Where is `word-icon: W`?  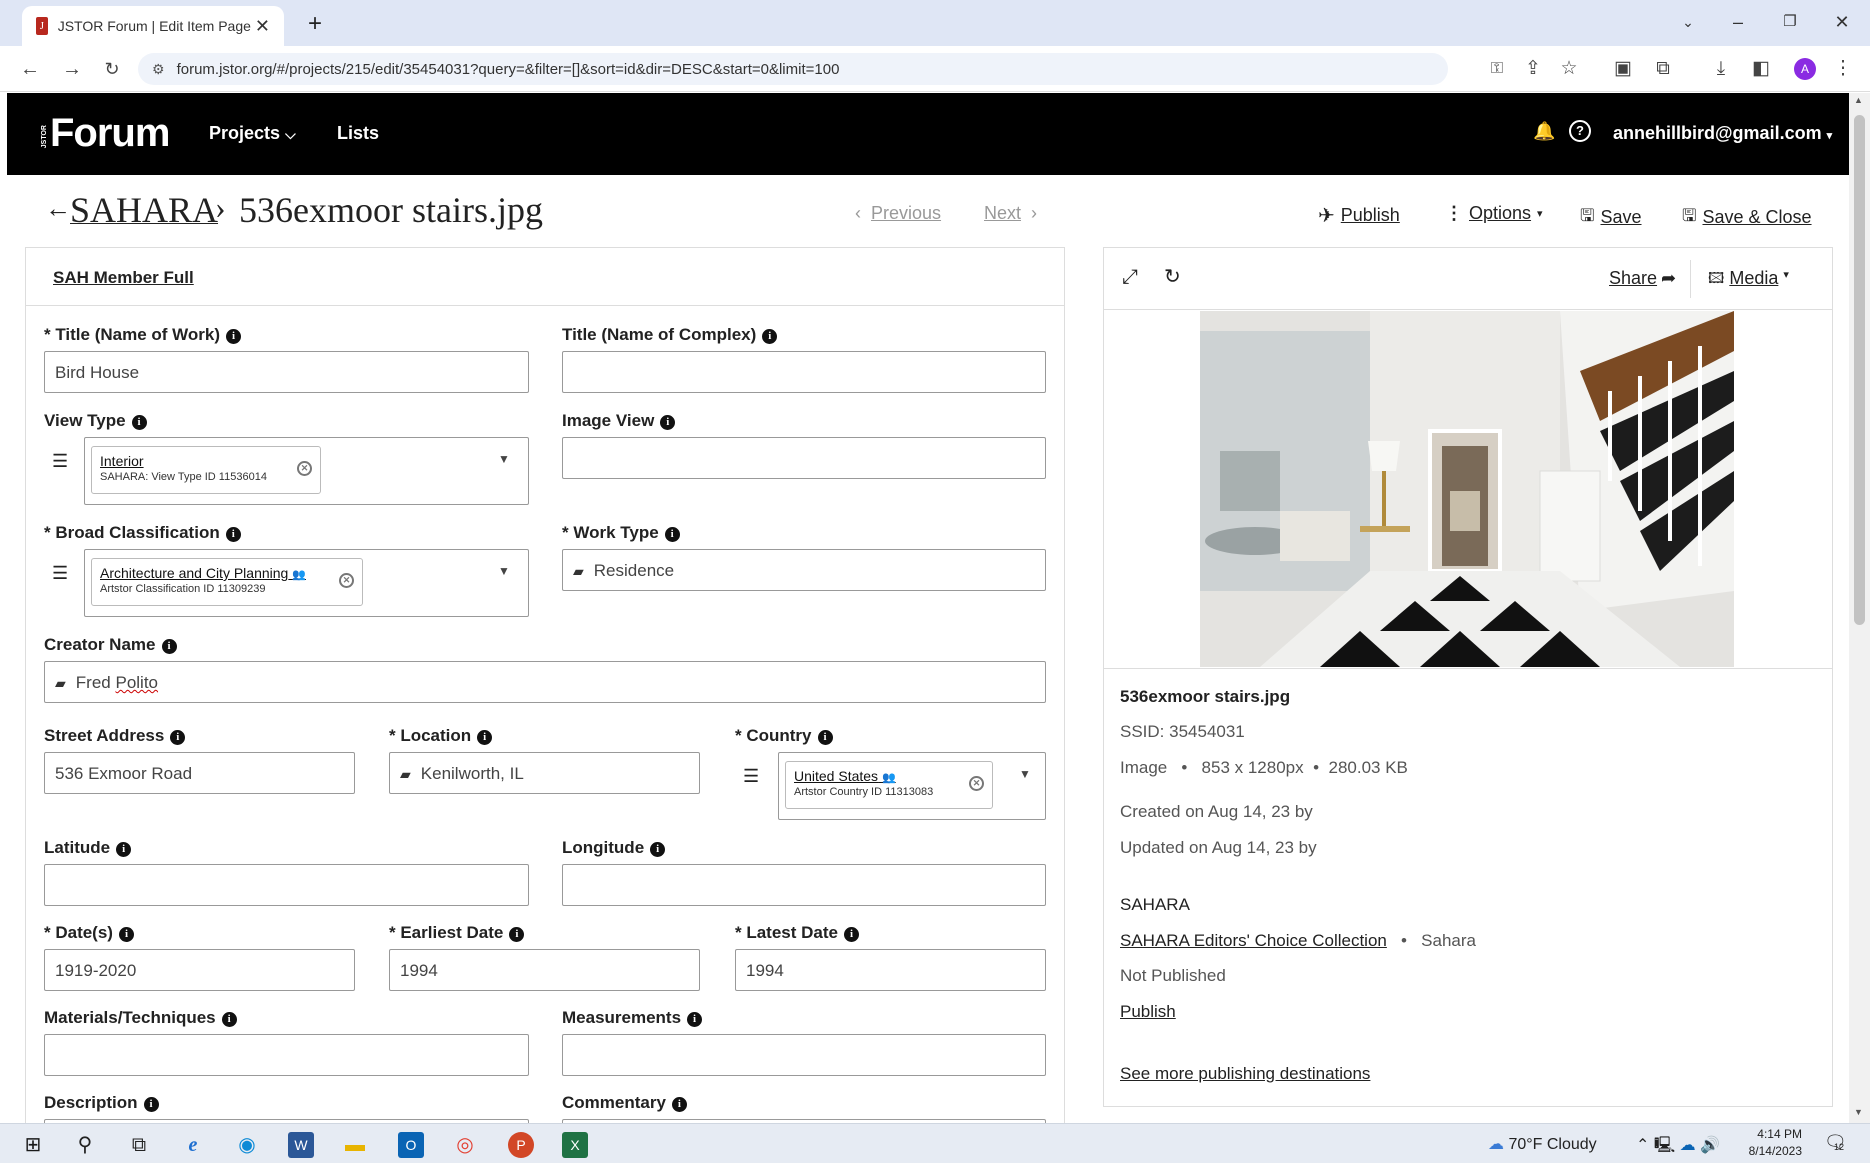 word-icon: W is located at coordinates (301, 1145).